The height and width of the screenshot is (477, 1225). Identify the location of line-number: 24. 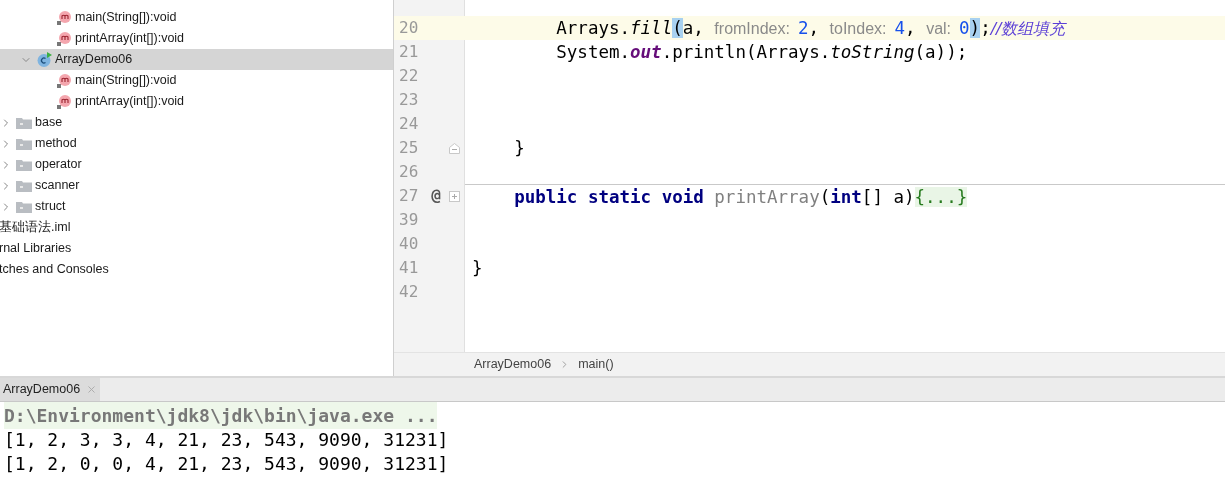
(409, 124).